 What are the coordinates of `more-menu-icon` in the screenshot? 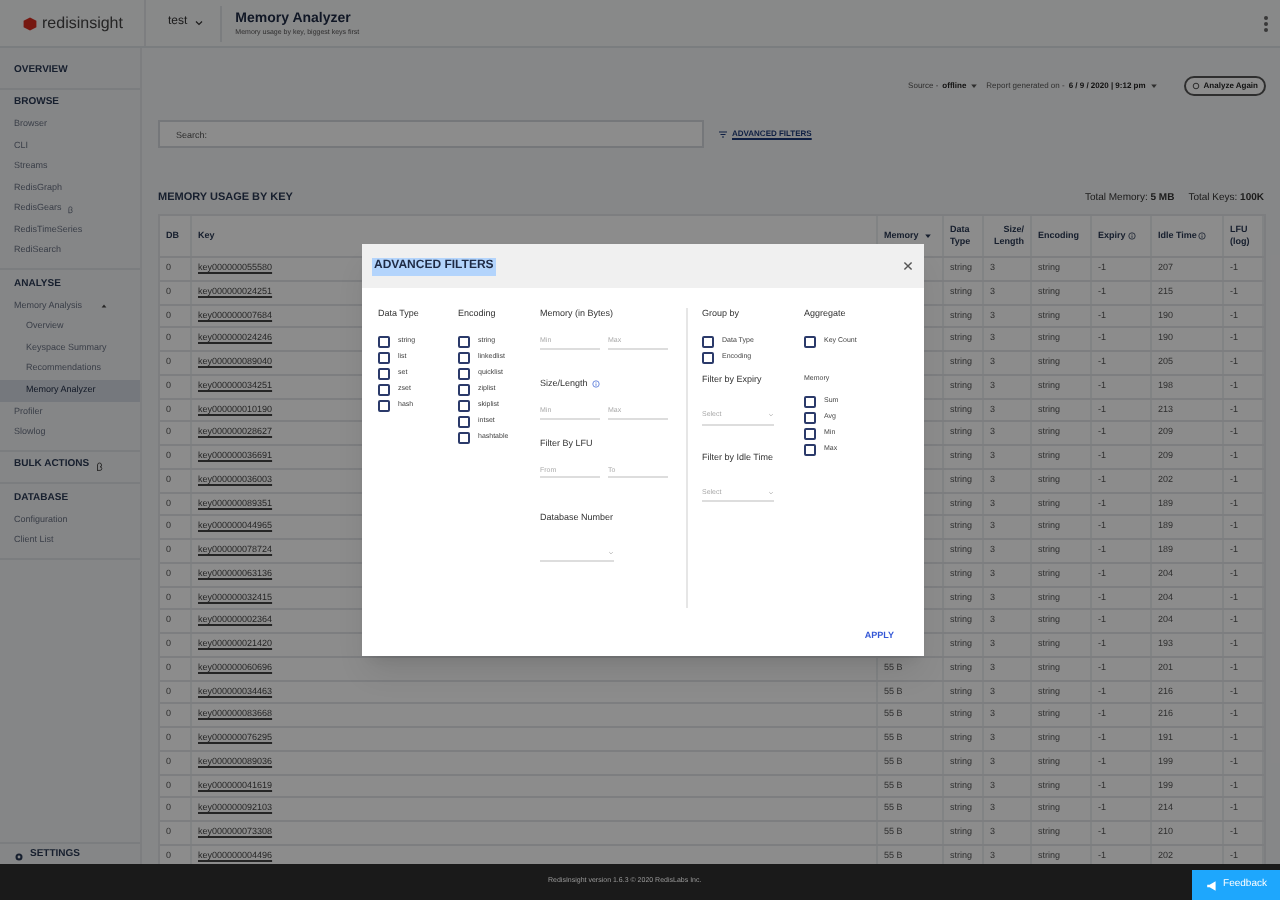 It's located at (1267, 23).